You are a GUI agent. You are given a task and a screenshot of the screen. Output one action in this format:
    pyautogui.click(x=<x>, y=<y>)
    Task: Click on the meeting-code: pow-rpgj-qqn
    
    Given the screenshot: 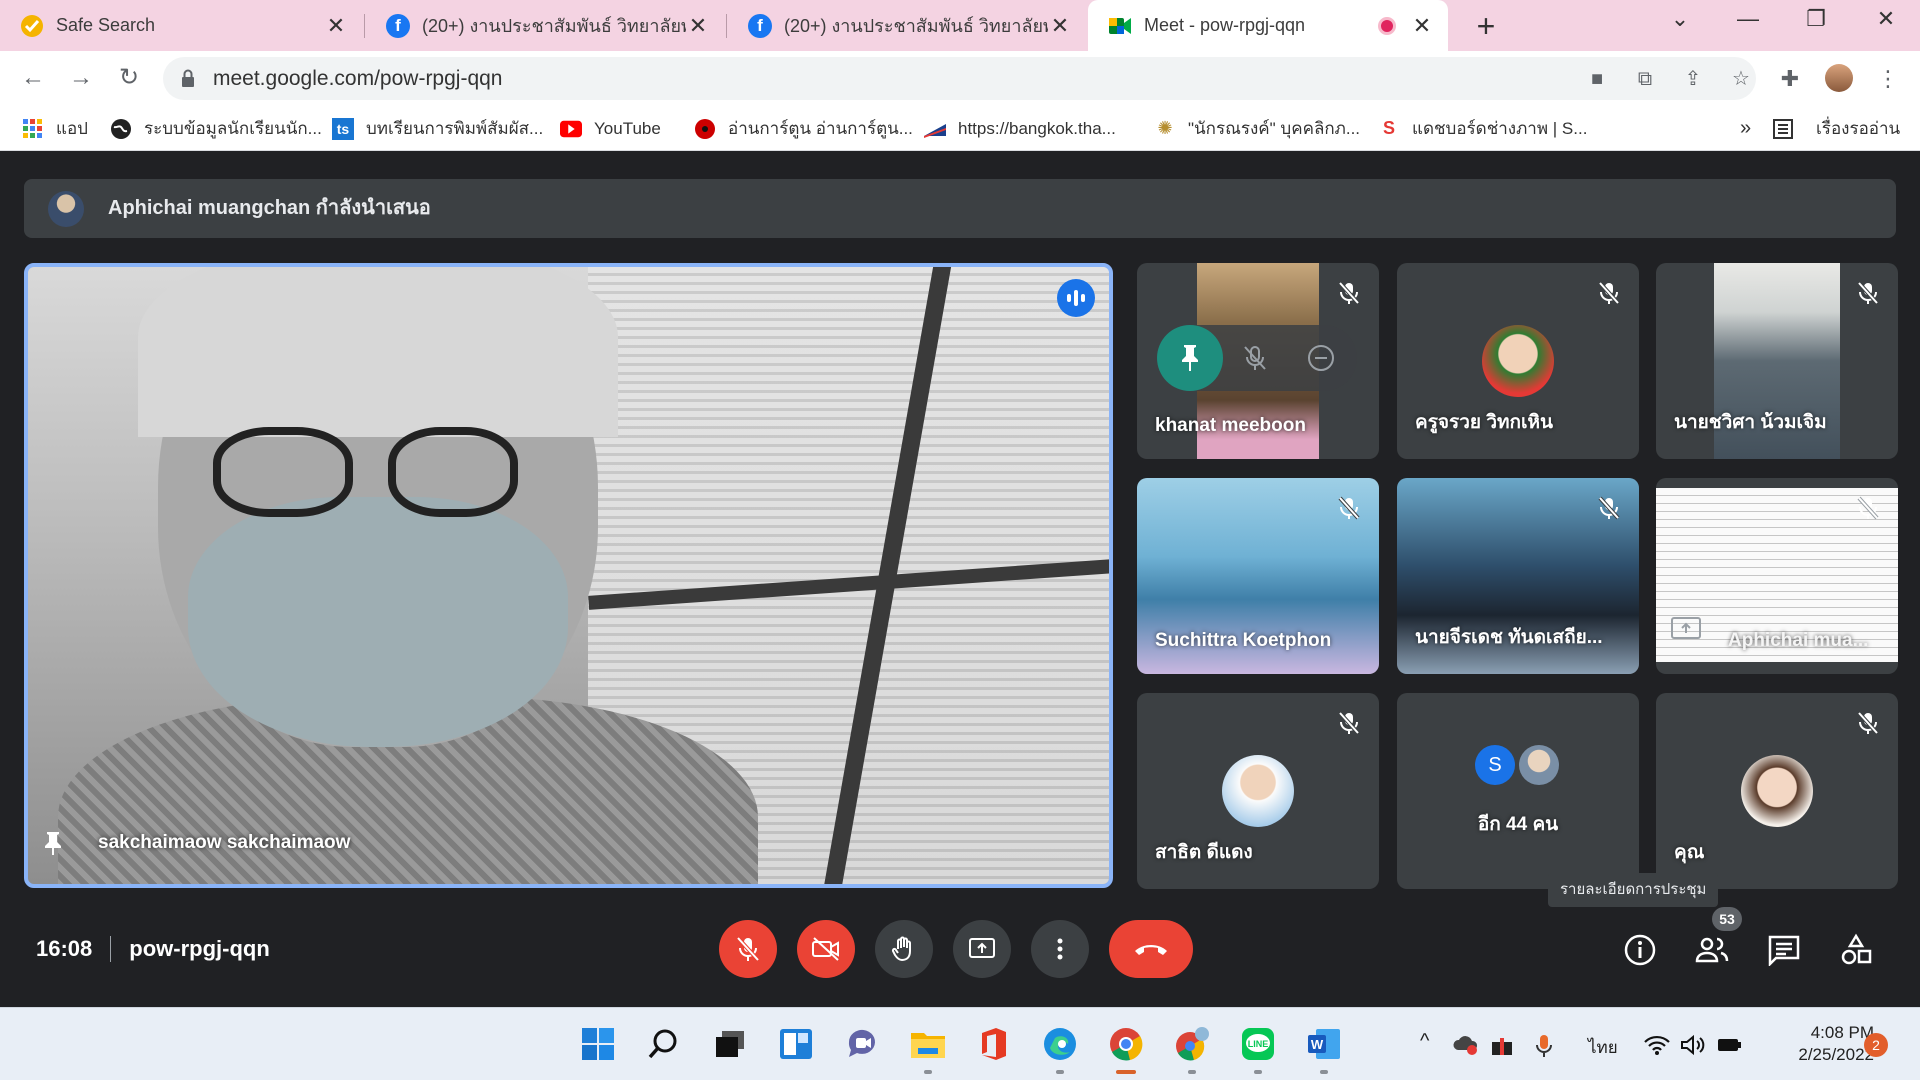 What is the action you would take?
    pyautogui.click(x=199, y=948)
    